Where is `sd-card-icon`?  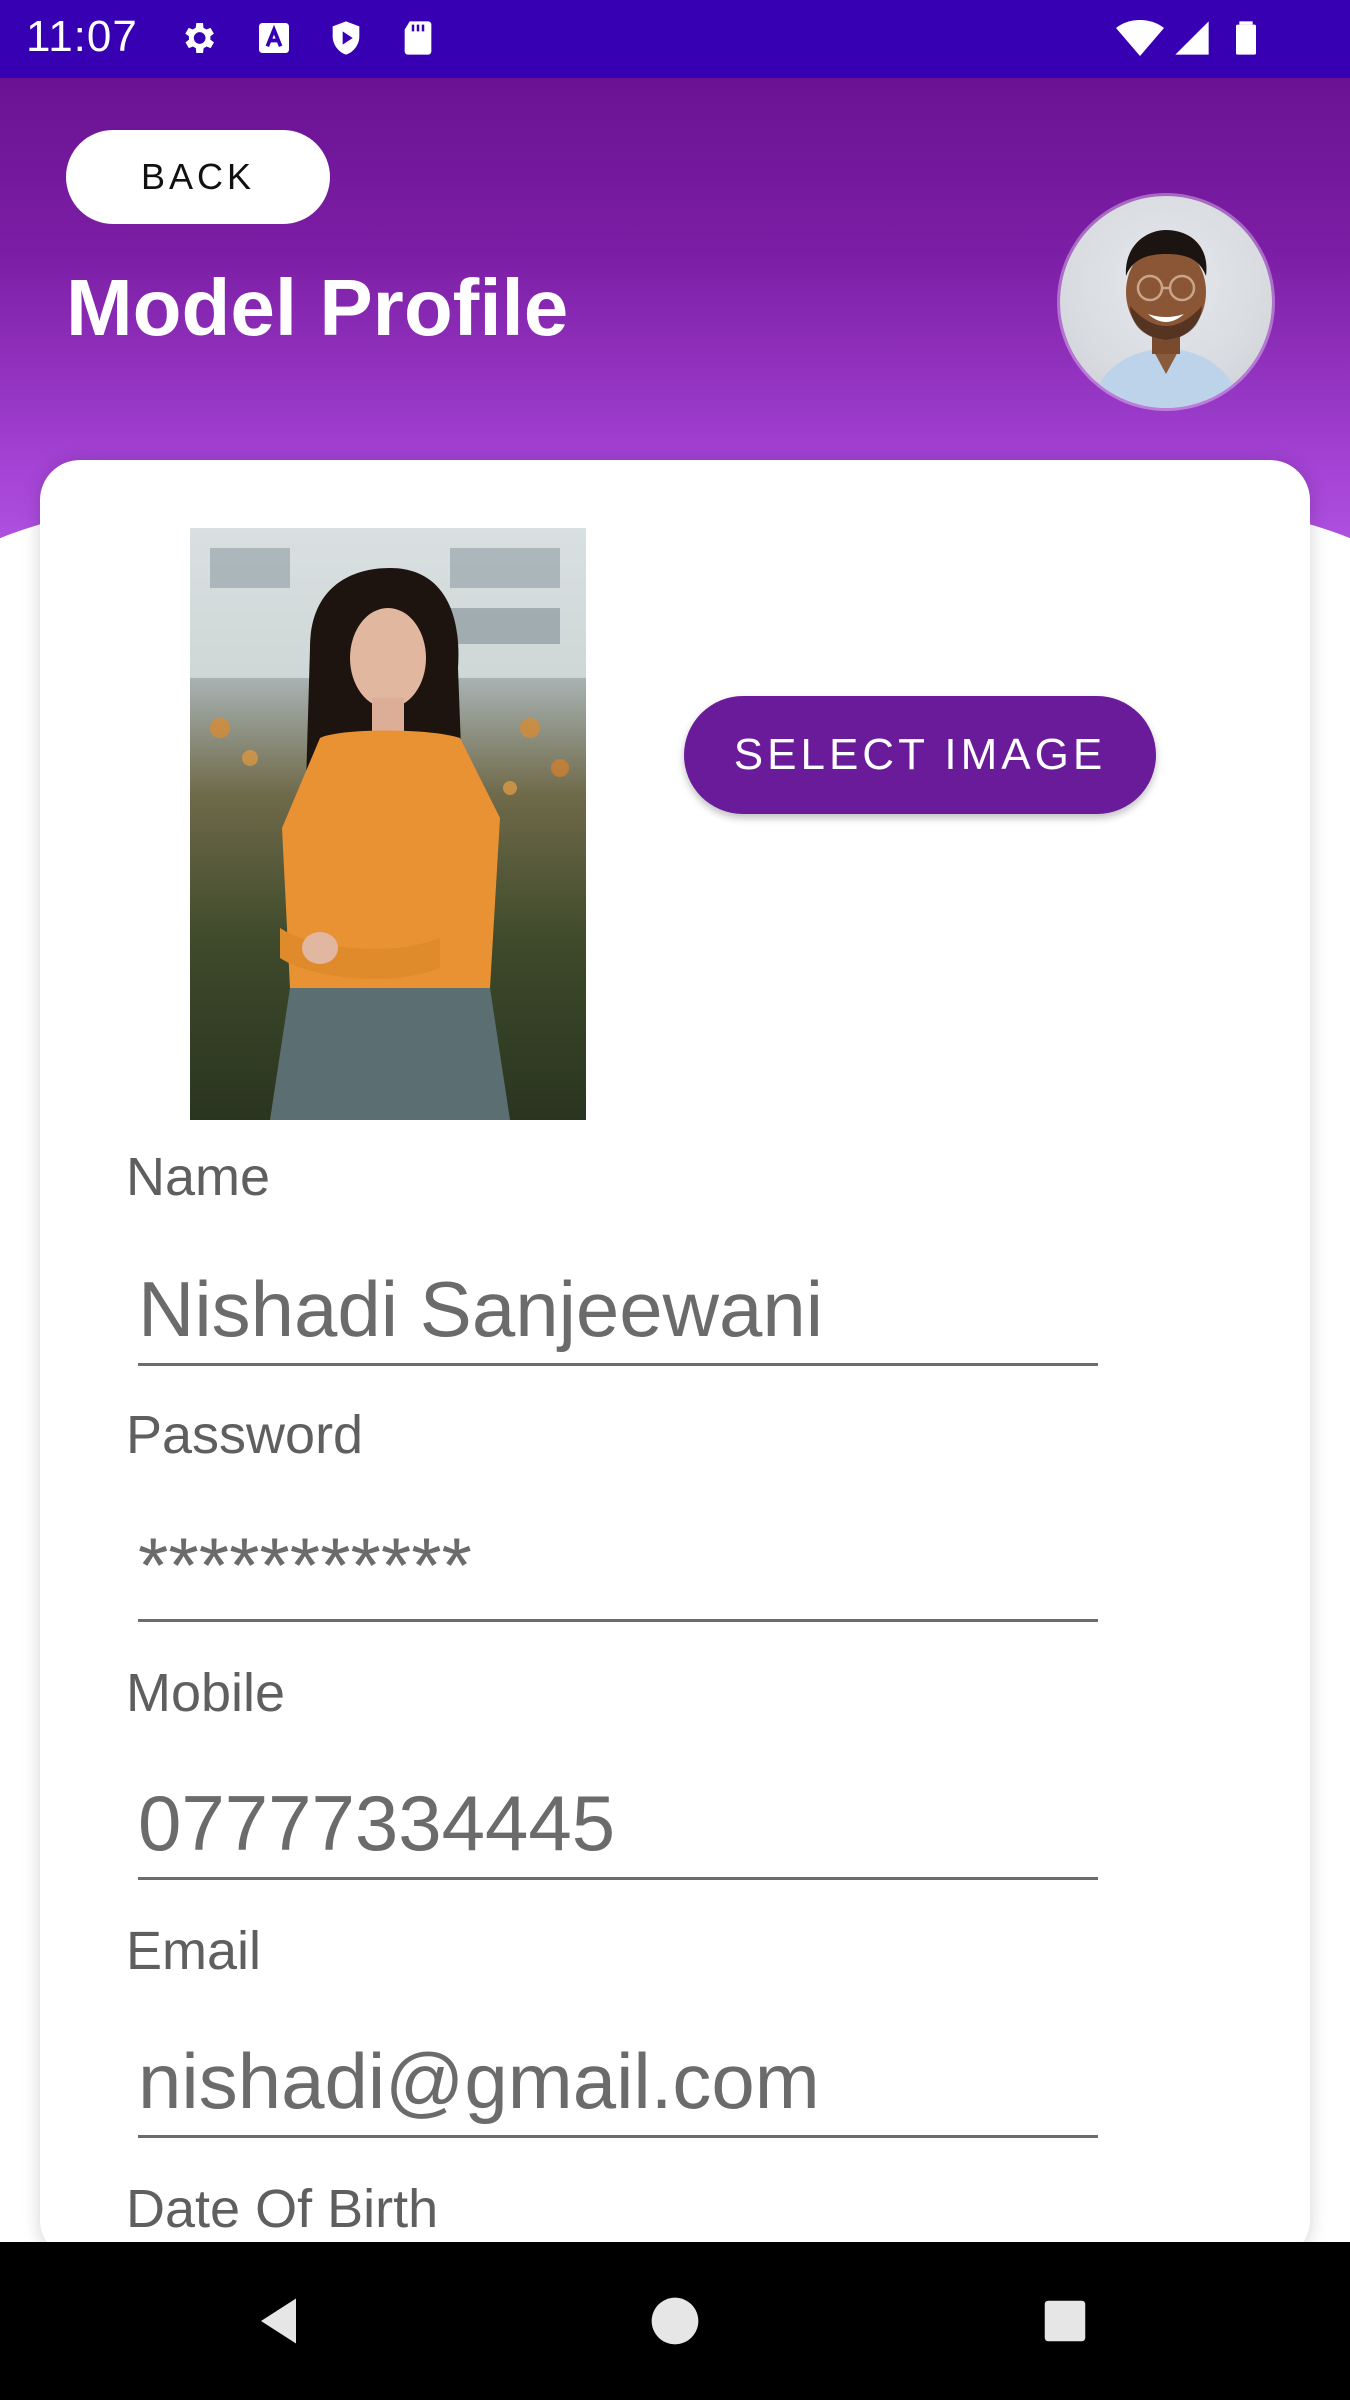
sd-card-icon is located at coordinates (418, 38).